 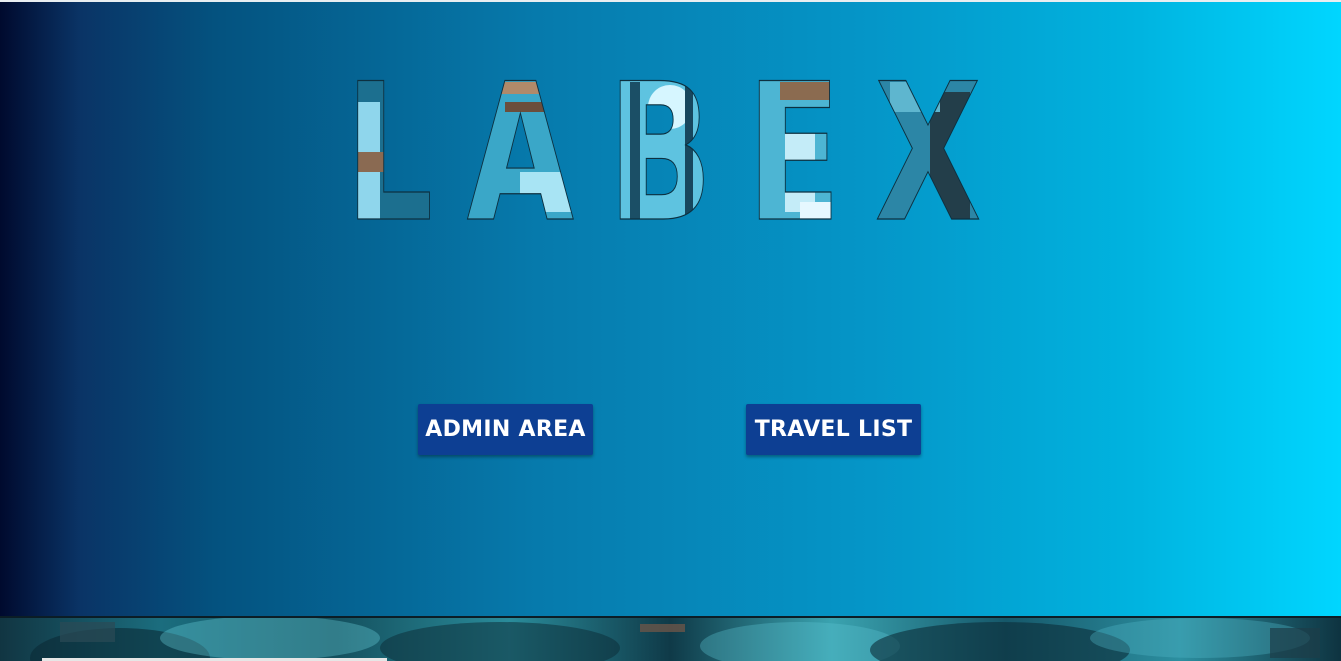 What do you see at coordinates (505, 429) in the screenshot?
I see `admin-area-button: ADMIN AREA` at bounding box center [505, 429].